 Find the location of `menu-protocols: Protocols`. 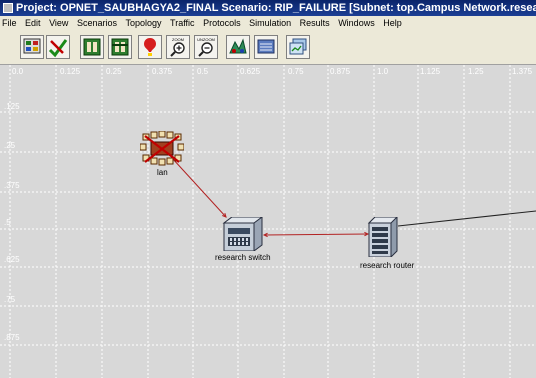

menu-protocols: Protocols is located at coordinates (222, 23).